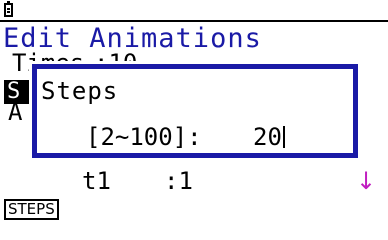 Image resolution: width=388 pixels, height=240 pixels. I want to click on status-bar-divider, so click(194, 21).